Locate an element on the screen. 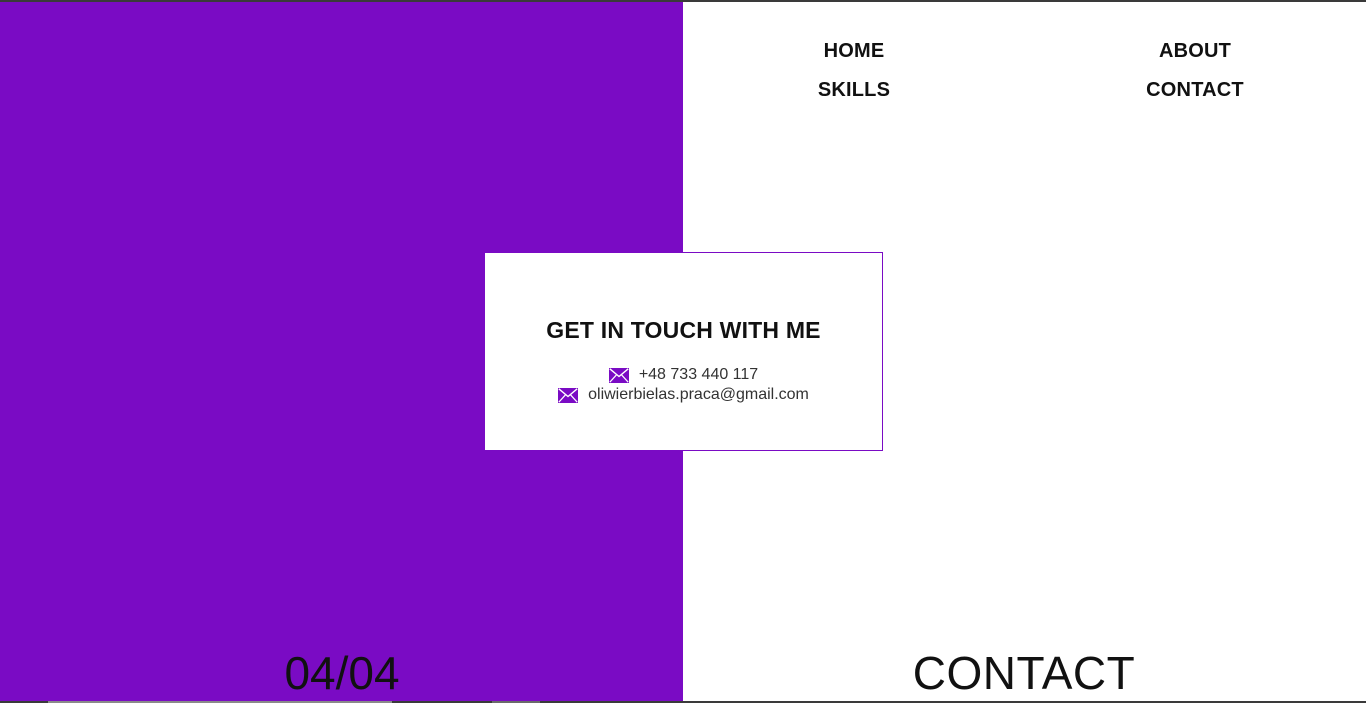  nav-home-link: HOME is located at coordinates (854, 51).